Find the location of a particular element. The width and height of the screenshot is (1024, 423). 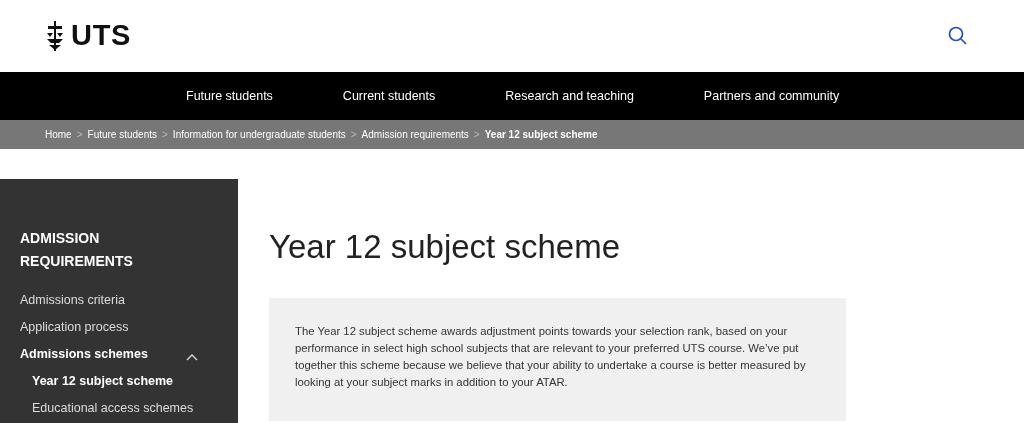

logo-text: UTS is located at coordinates (101, 36).